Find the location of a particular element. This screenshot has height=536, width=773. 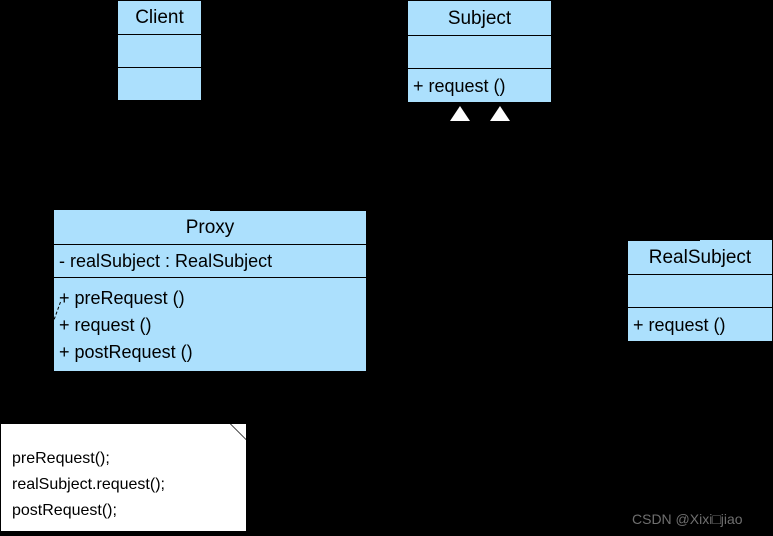

uml-class-client-attributes is located at coordinates (159, 51).